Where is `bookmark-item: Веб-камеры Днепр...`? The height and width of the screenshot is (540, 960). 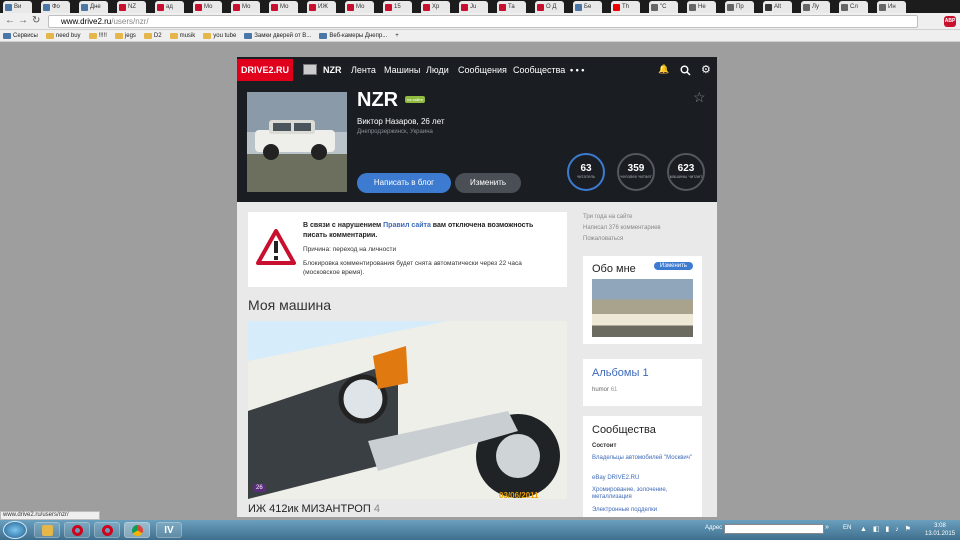
bookmark-item: Веб-камеры Днепр... is located at coordinates (353, 35).